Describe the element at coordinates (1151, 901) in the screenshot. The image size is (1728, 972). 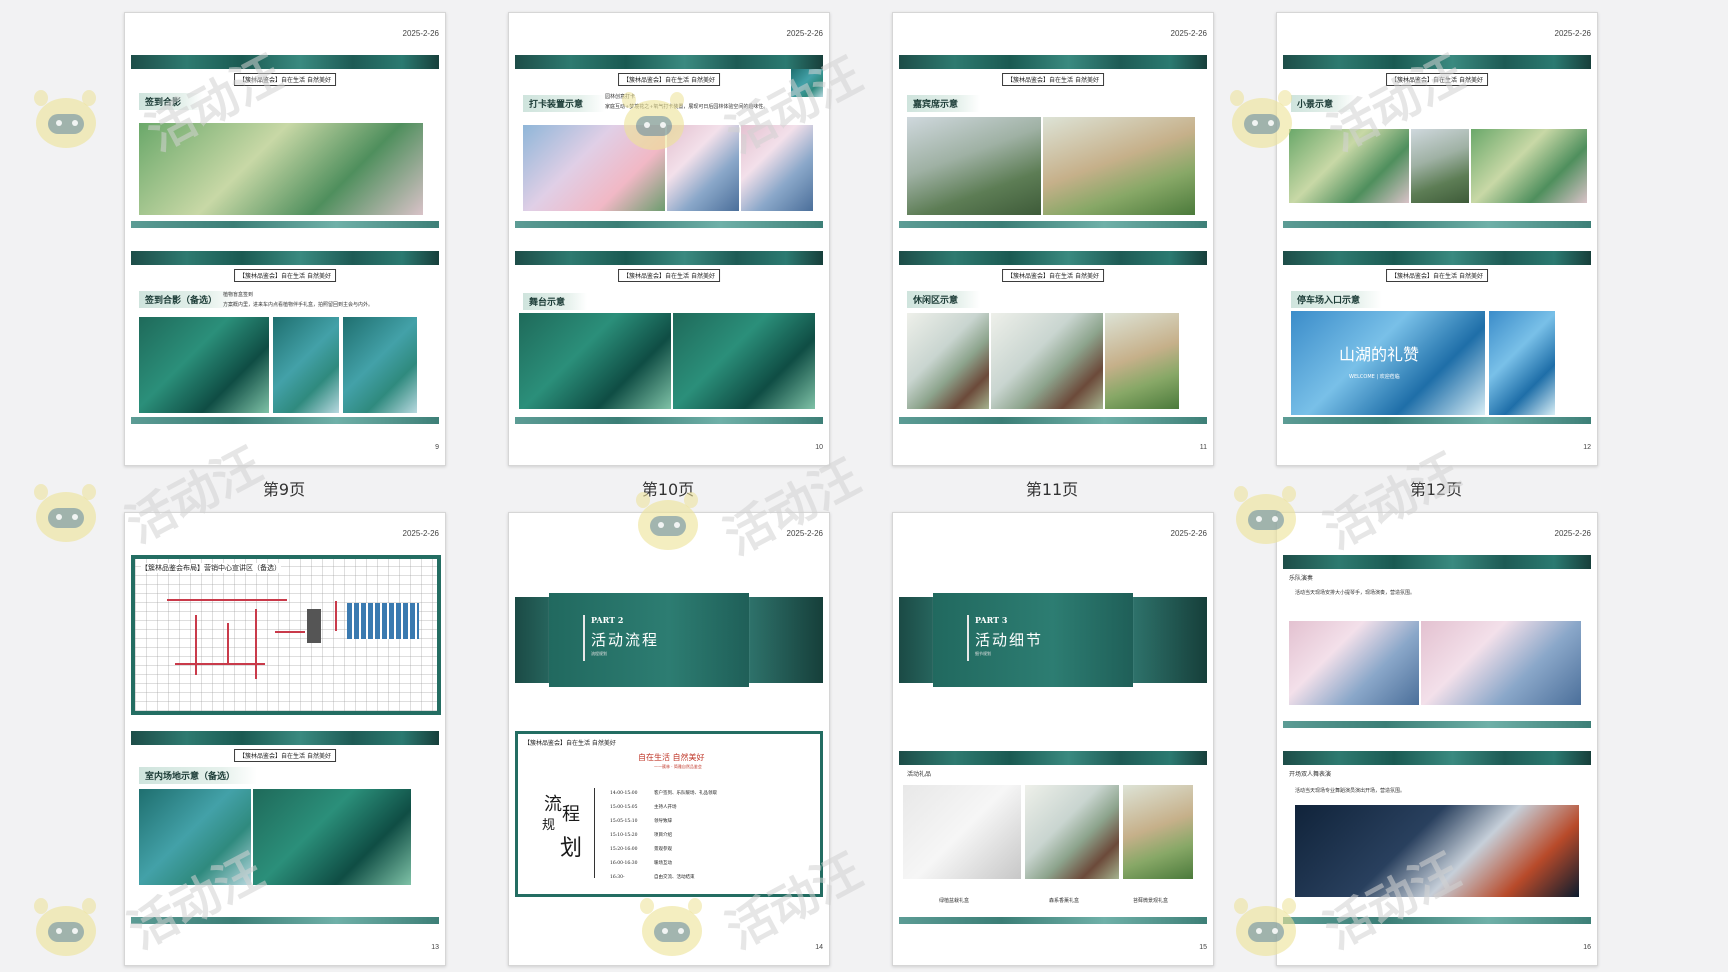
I see `gift-caption: 苔藓微景观礼盒` at that location.